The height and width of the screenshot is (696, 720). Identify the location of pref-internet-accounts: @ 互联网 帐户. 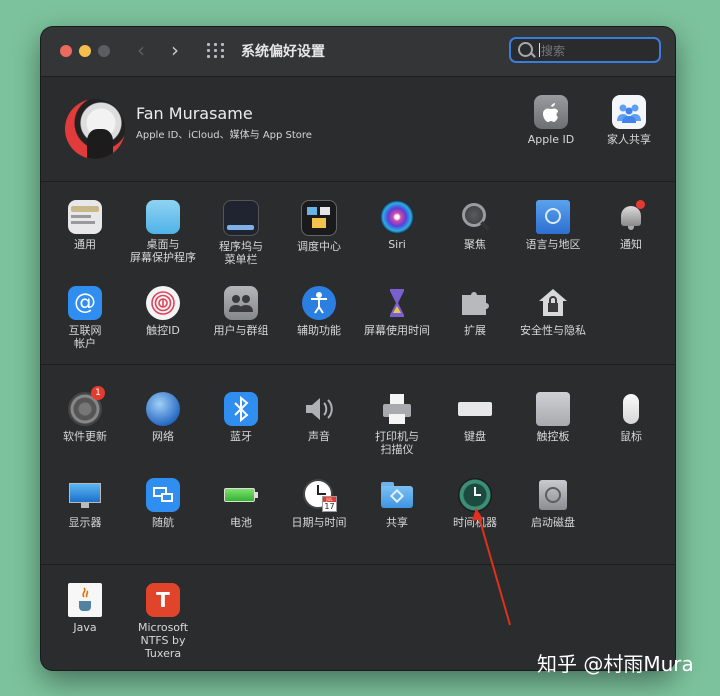
(85, 318).